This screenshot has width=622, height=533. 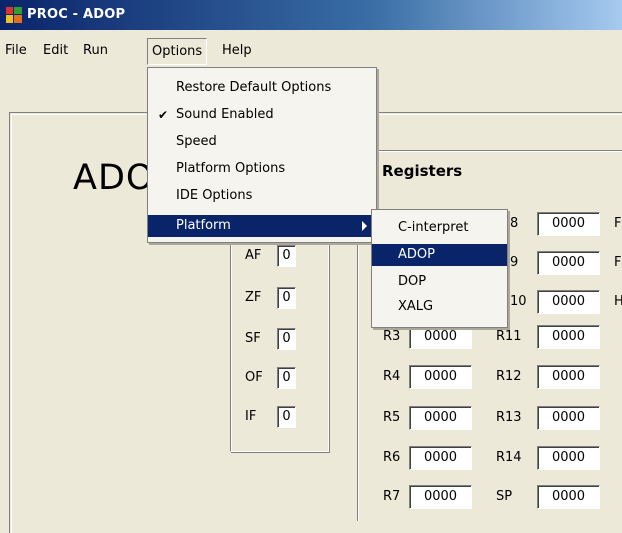 I want to click on edge-label-3: H, so click(x=618, y=301).